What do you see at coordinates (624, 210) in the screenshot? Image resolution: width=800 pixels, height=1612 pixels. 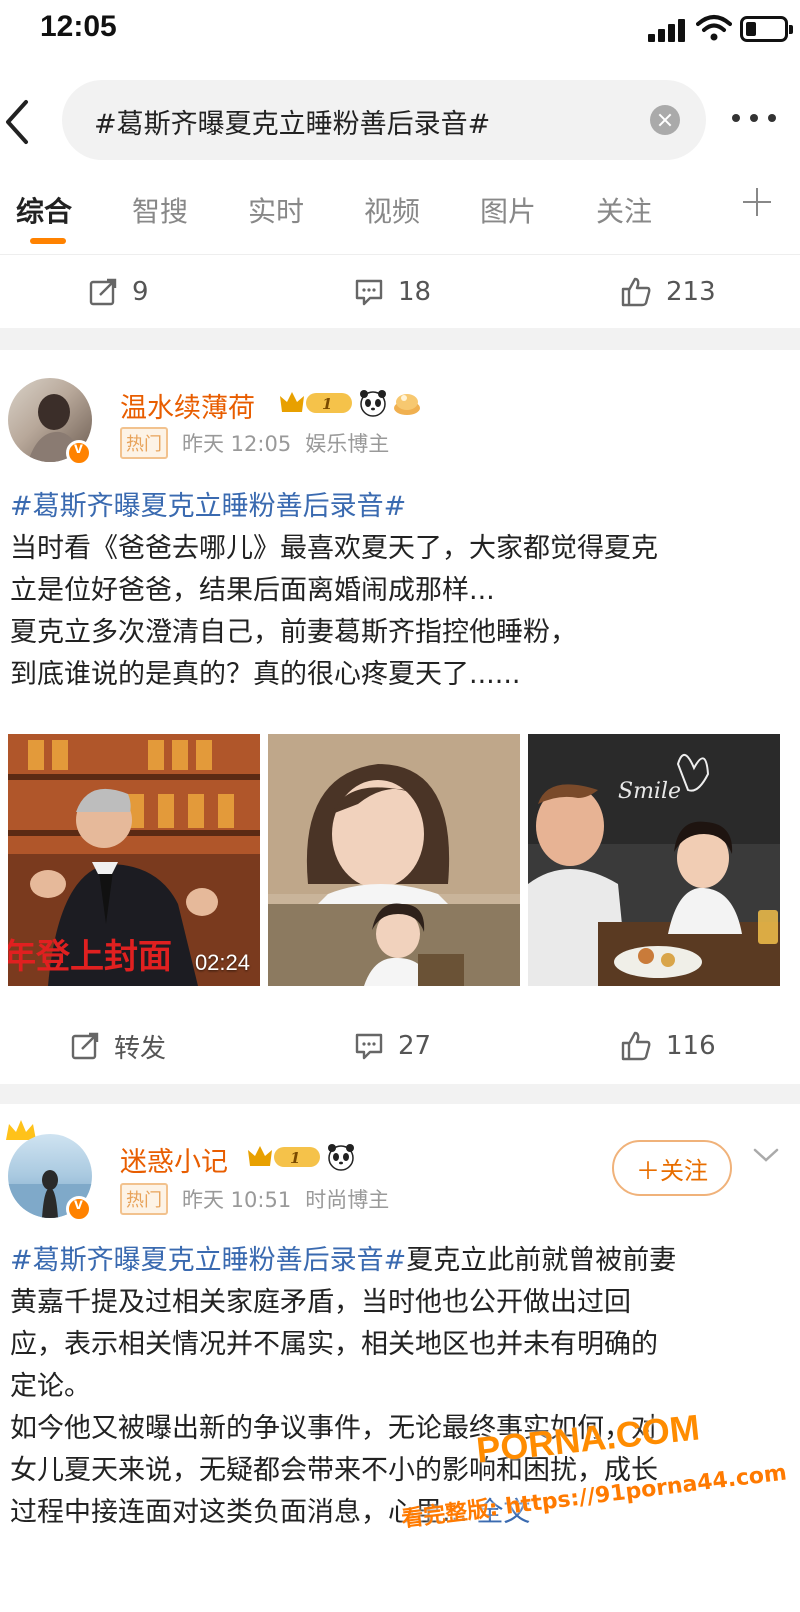 I see `tab-following: 关注` at bounding box center [624, 210].